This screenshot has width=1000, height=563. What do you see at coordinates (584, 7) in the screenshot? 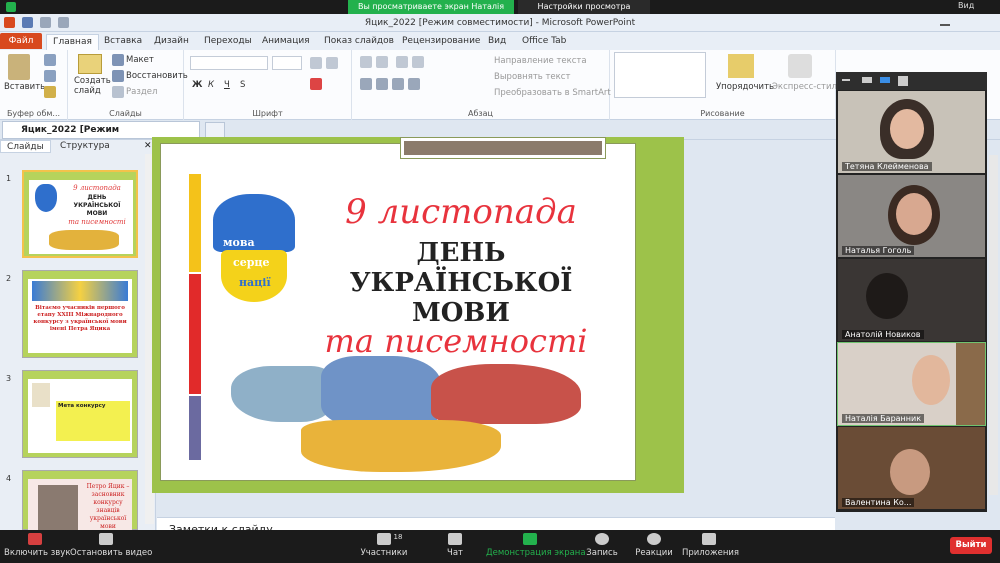
I see `view-options-button: Настройки просмотра` at bounding box center [584, 7].